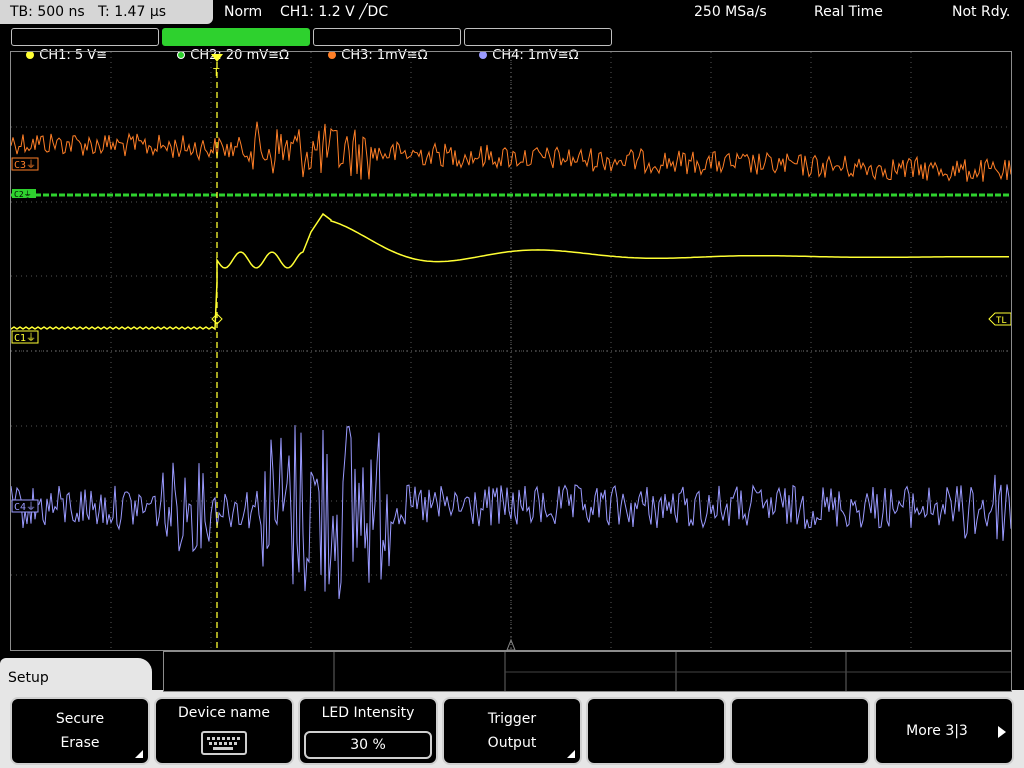 This screenshot has width=1024, height=768. I want to click on ch3-reference-marker: C3⏚, so click(25, 164).